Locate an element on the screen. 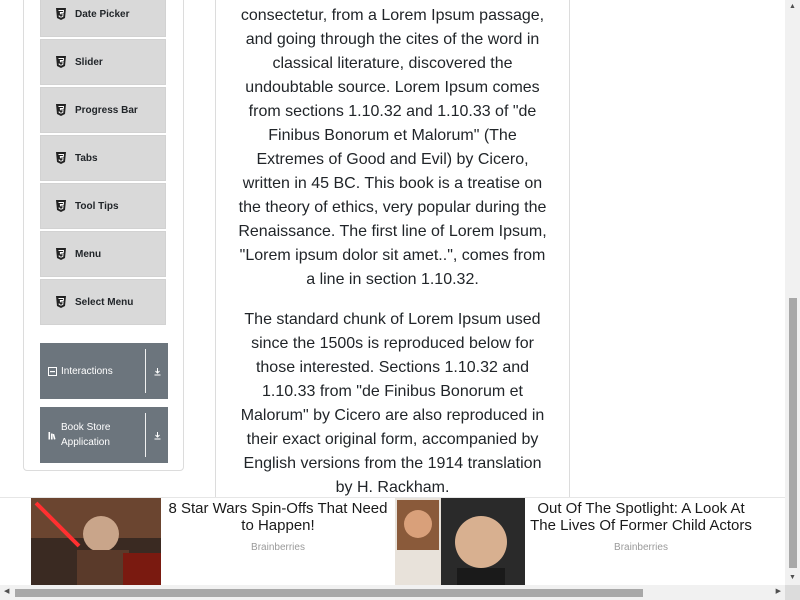 The height and width of the screenshot is (600, 800). group-header-book-store: Book Store Application is located at coordinates (104, 435).